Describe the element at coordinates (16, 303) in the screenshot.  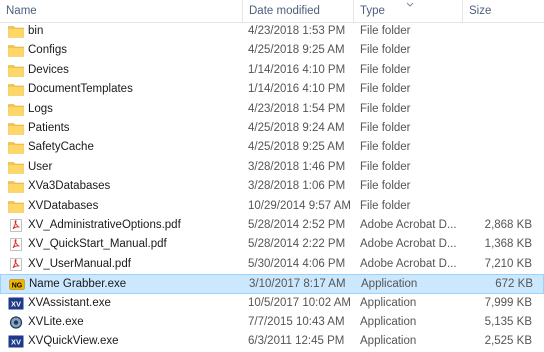
I see `xv-app-icon: XV` at that location.